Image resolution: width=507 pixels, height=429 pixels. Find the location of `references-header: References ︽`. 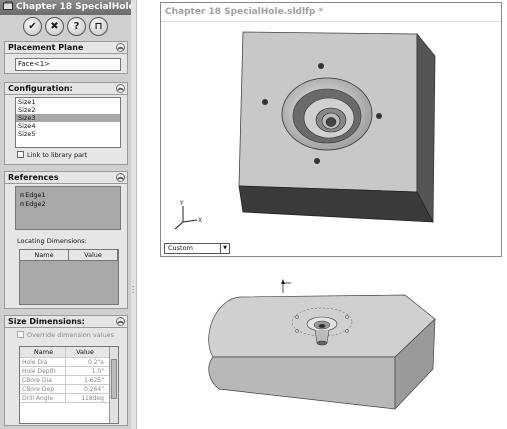

references-header: References ︽ is located at coordinates (66, 178).